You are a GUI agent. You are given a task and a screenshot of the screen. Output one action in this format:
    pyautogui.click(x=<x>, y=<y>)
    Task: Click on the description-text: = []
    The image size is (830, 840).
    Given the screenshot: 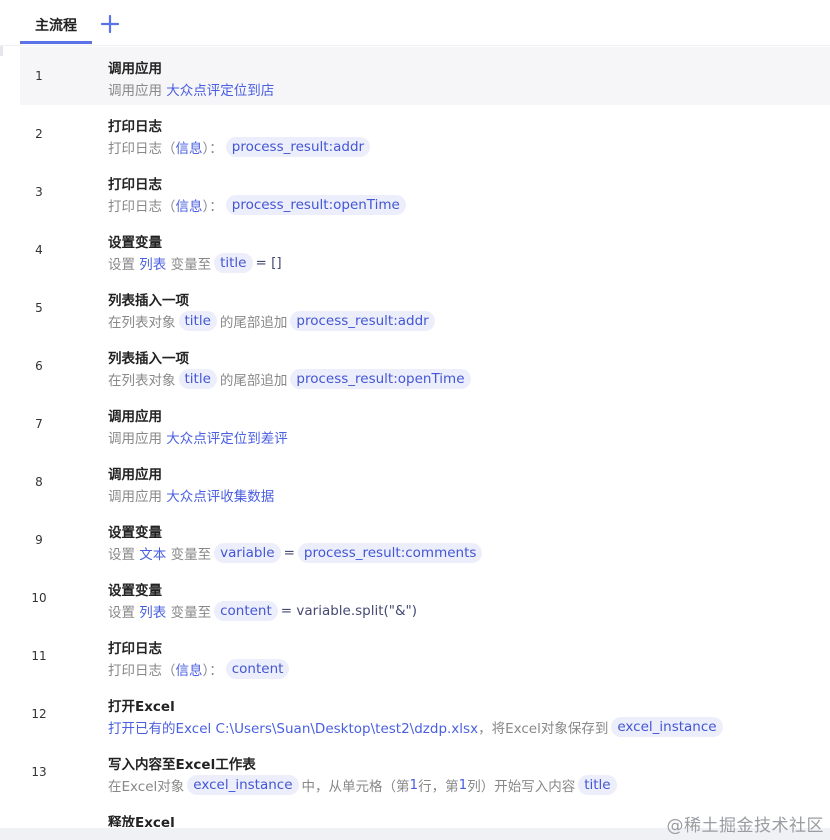 What is the action you would take?
    pyautogui.click(x=268, y=263)
    